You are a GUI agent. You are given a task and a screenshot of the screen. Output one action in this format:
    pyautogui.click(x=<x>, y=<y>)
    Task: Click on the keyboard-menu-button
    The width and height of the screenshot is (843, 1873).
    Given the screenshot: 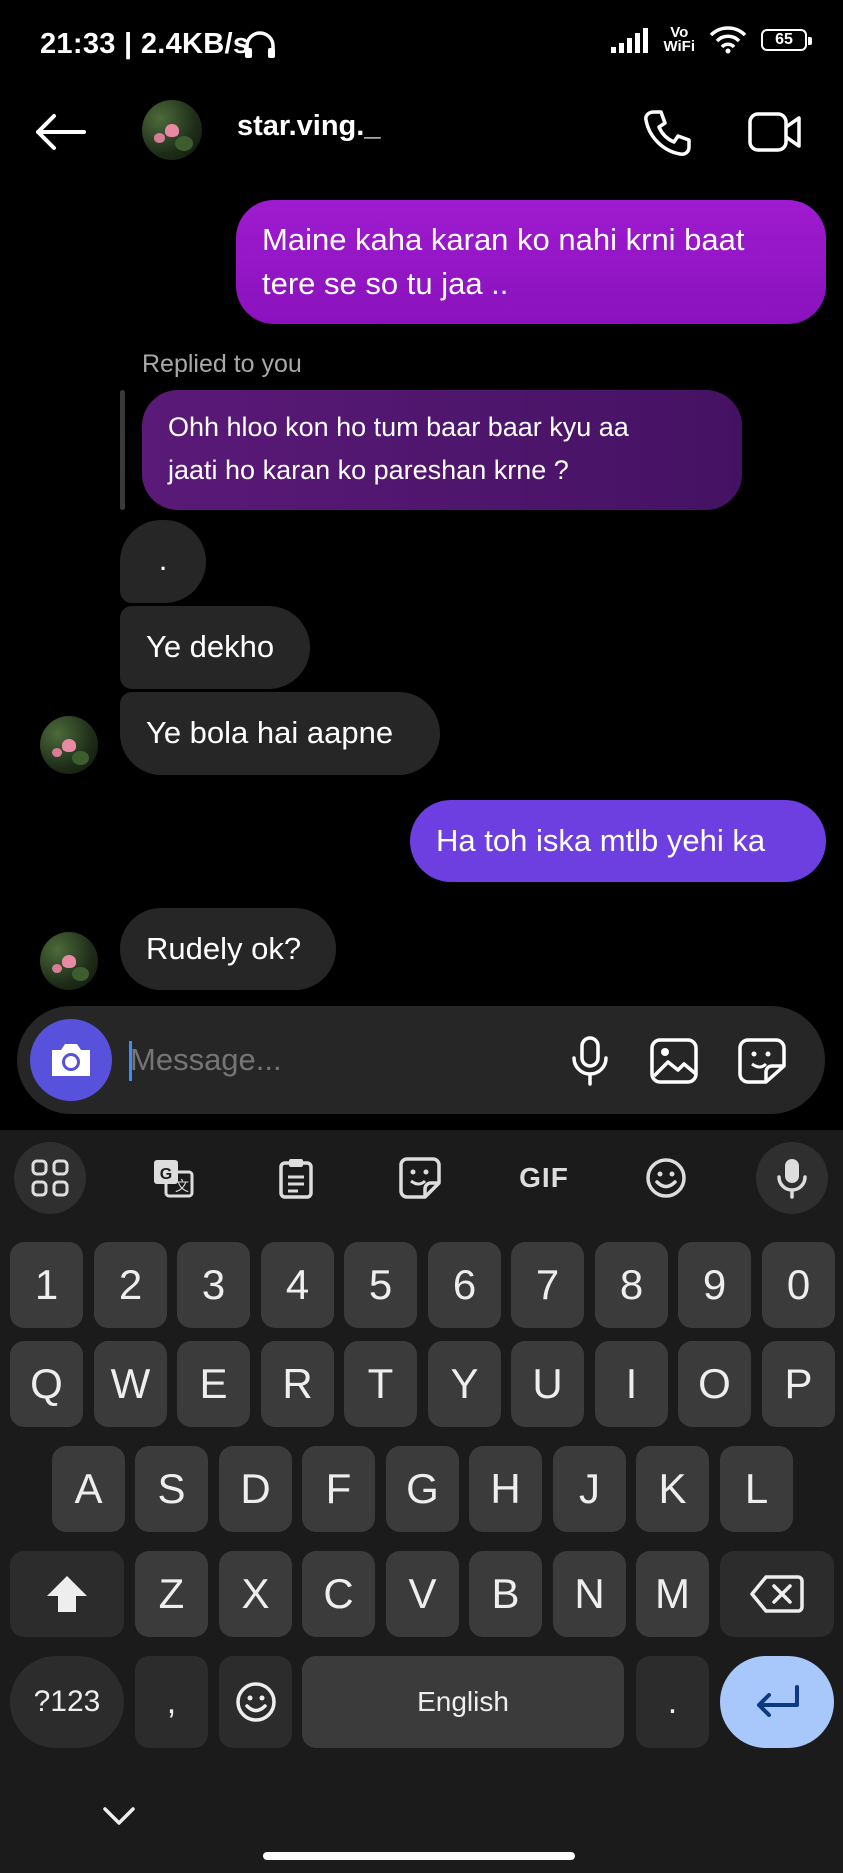 What is the action you would take?
    pyautogui.click(x=50, y=1178)
    